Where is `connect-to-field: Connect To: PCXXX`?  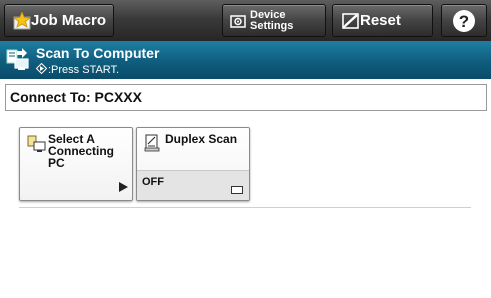
connect-to-field: Connect To: PCXXX is located at coordinates (246, 97).